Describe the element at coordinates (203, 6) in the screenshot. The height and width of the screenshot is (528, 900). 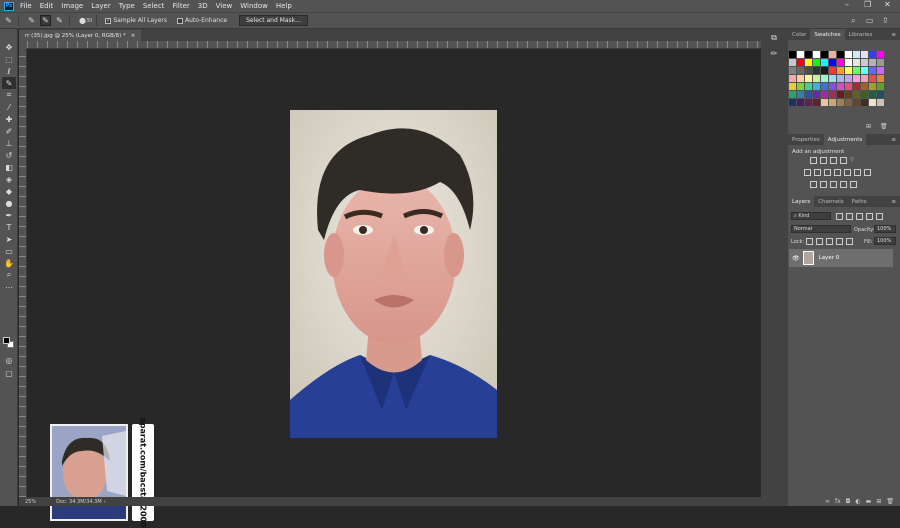
I see `menu-3d: 3D` at that location.